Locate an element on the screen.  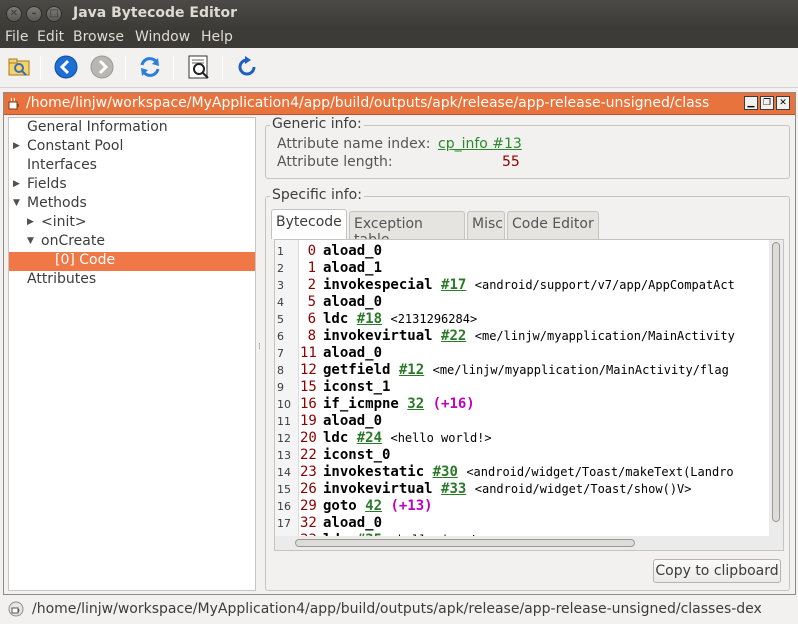
bytecode-offset: 22 is located at coordinates (308, 455).